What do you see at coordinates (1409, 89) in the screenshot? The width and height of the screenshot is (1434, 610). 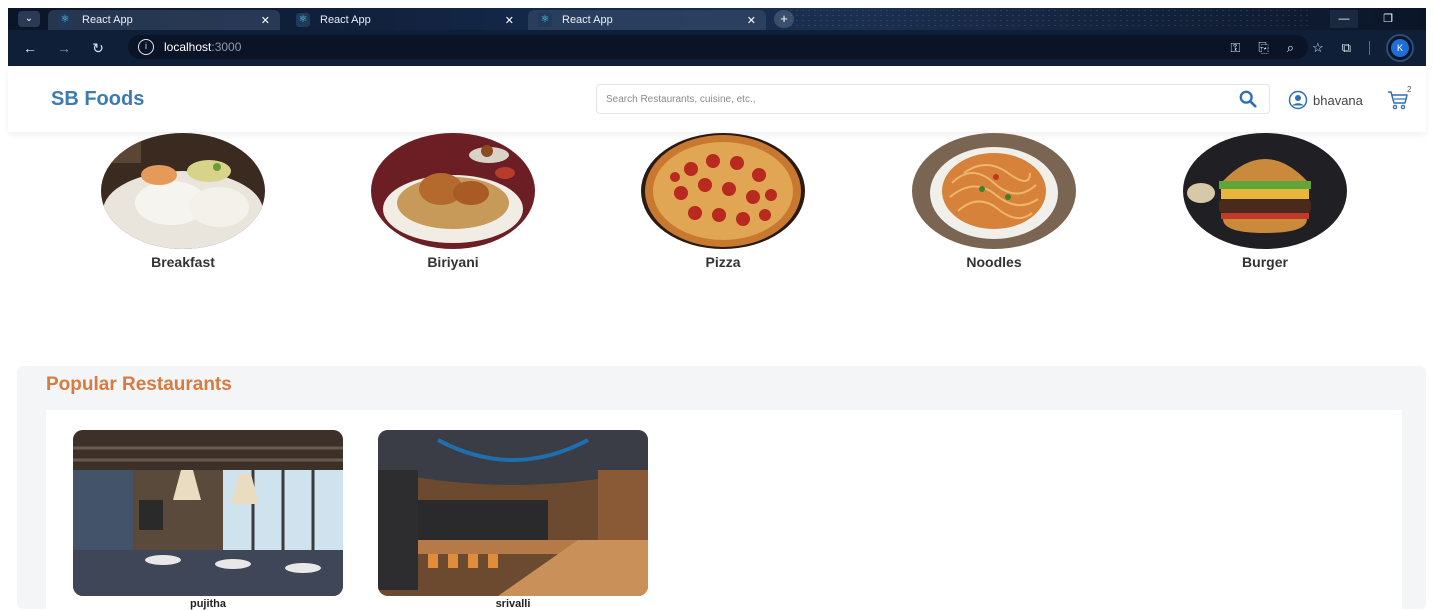 I see `cart-count-badge: 2` at bounding box center [1409, 89].